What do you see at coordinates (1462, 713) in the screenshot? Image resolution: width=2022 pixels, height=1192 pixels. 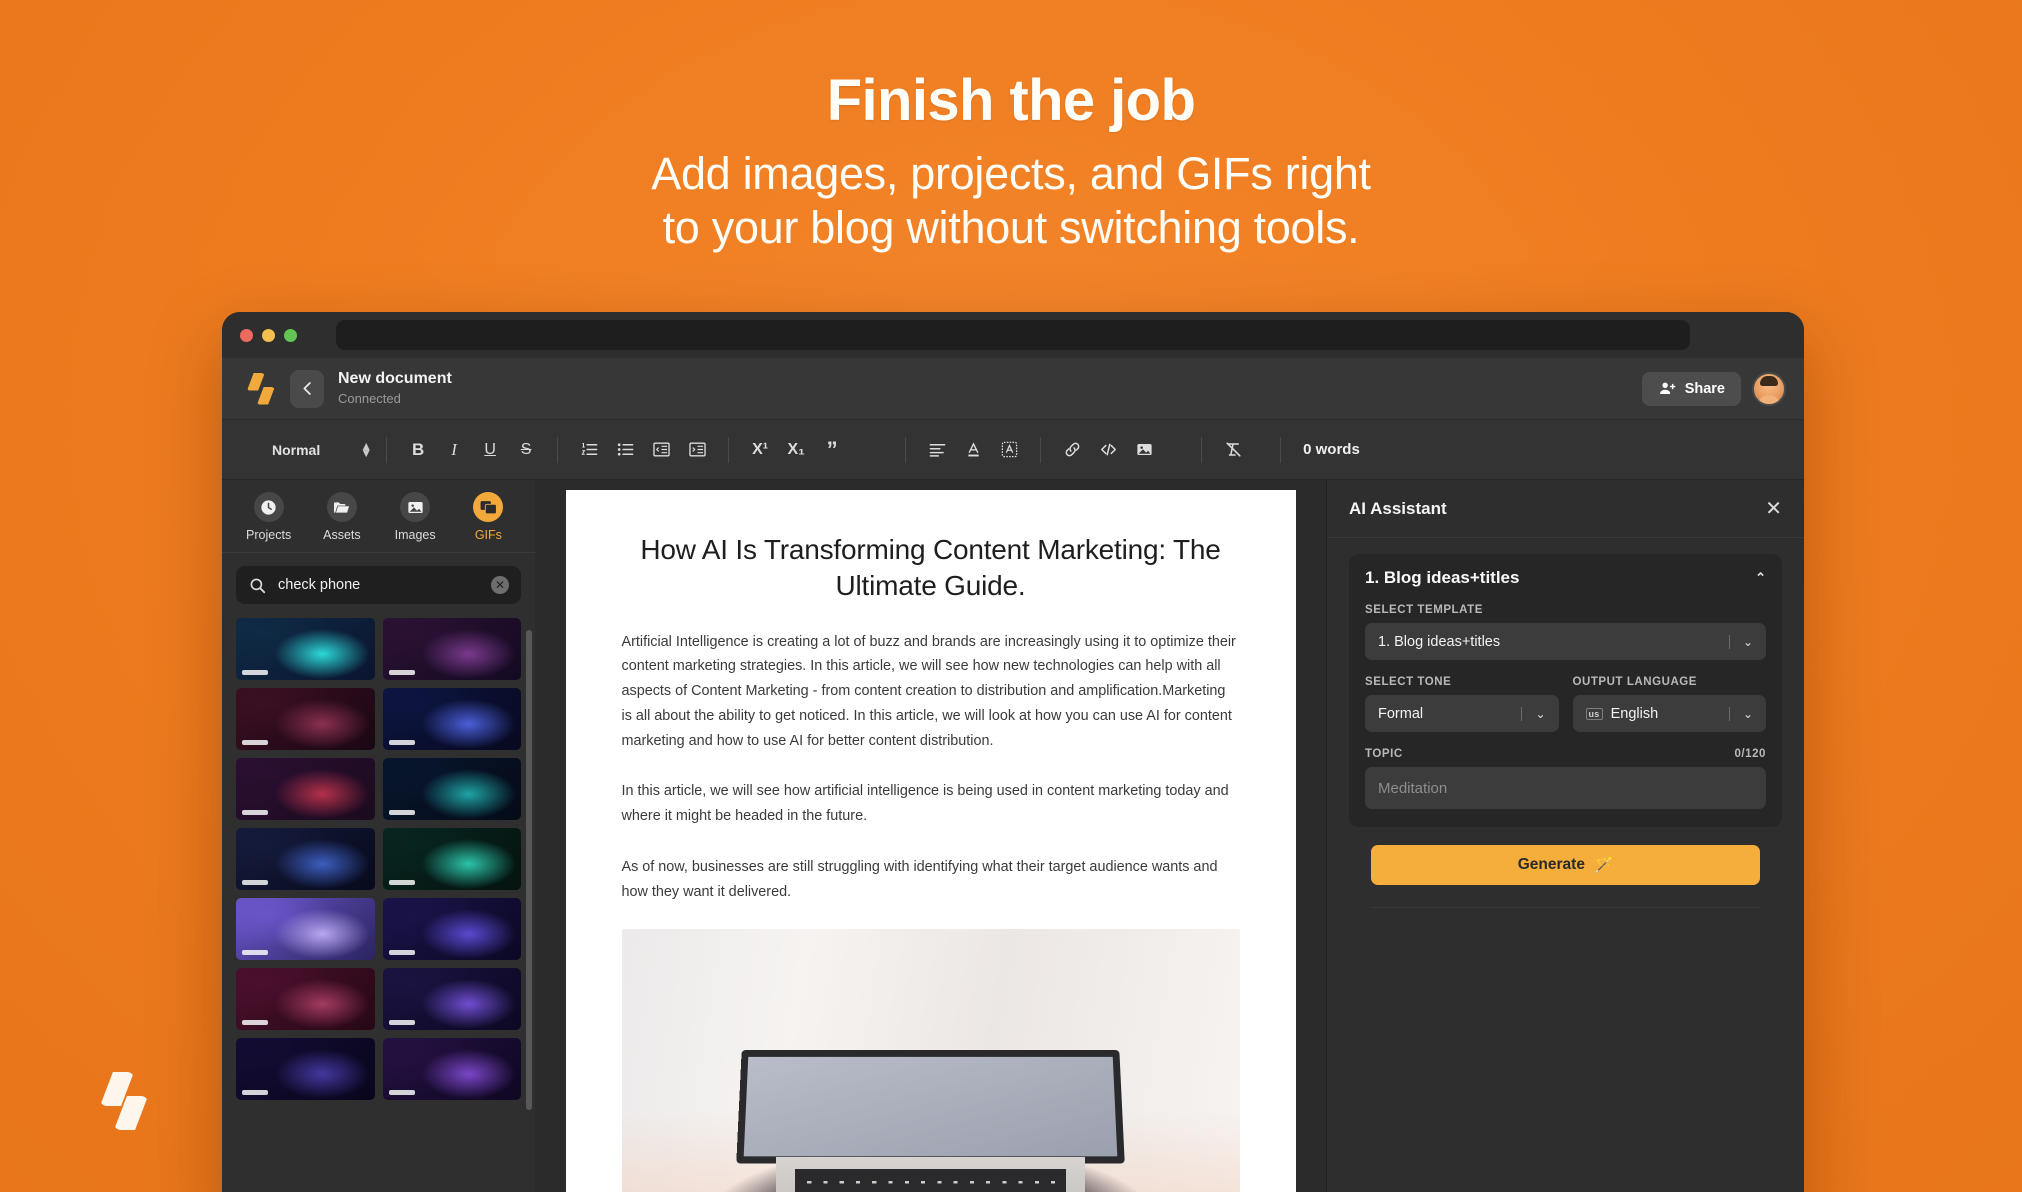 I see `tone-select: Formal ⌄` at bounding box center [1462, 713].